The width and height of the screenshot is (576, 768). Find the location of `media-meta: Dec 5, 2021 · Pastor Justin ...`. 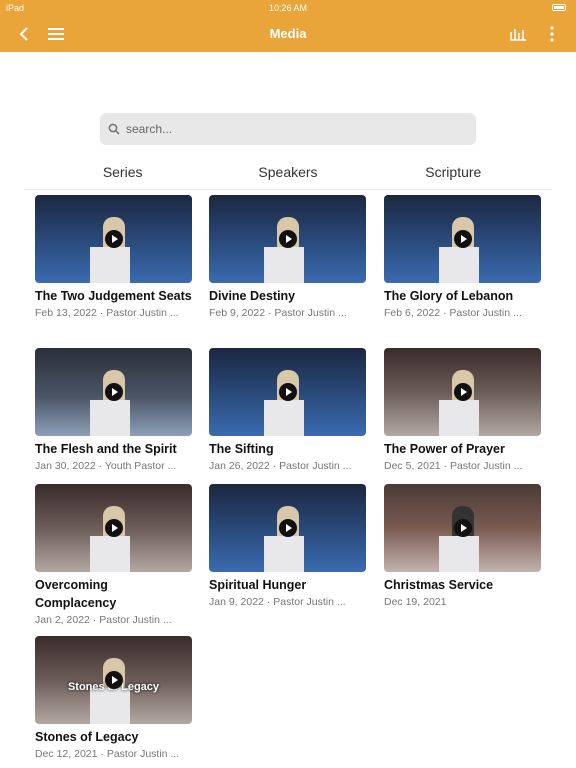

media-meta: Dec 5, 2021 · Pastor Justin ... is located at coordinates (462, 466).